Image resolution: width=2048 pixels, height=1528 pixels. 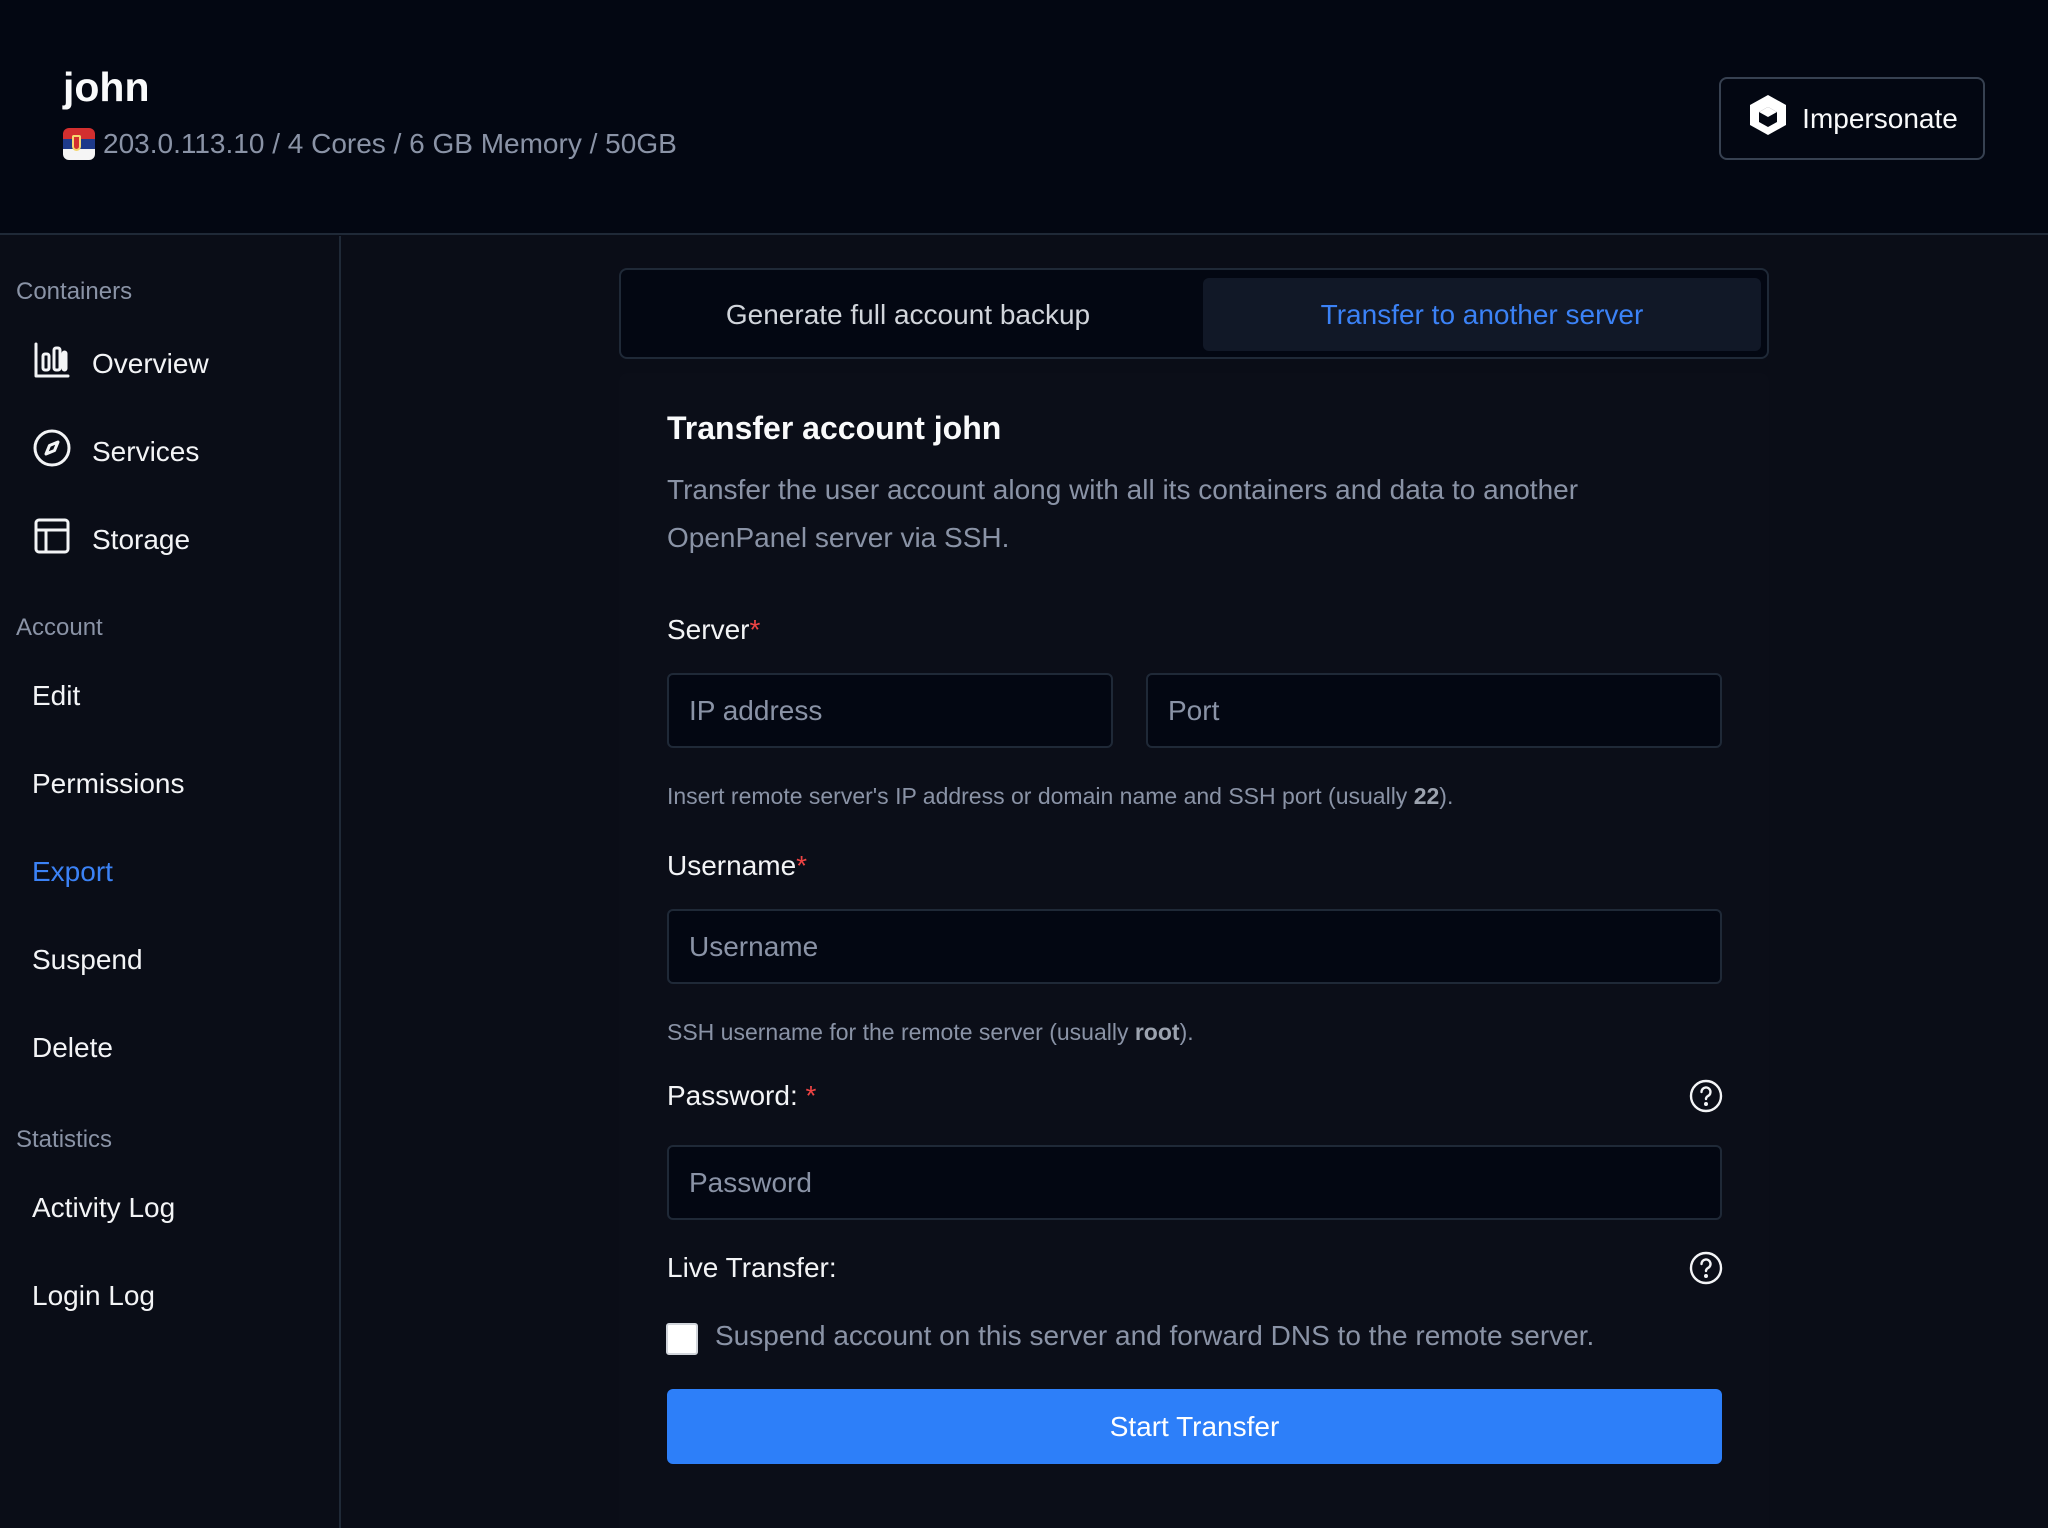 What do you see at coordinates (1194, 1426) in the screenshot?
I see `start-transfer-button: Start Transfer` at bounding box center [1194, 1426].